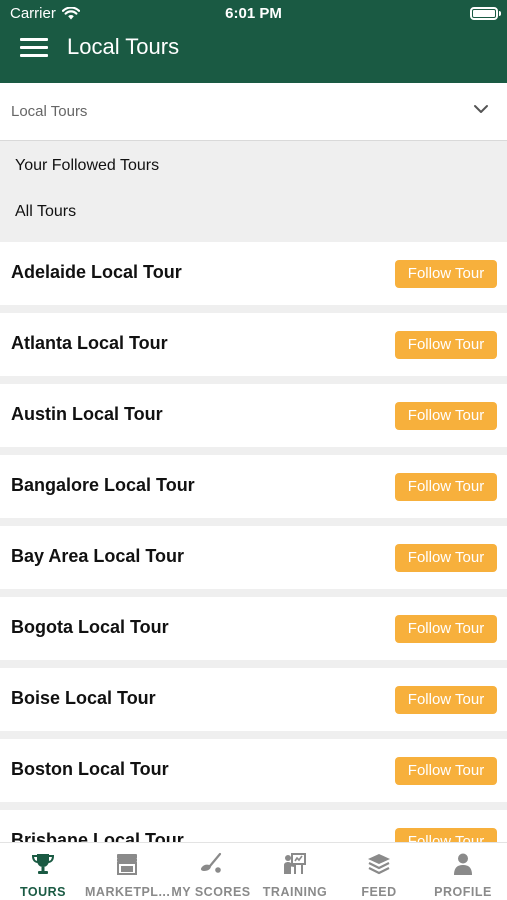  What do you see at coordinates (379, 892) in the screenshot?
I see `tab-label: FEED` at bounding box center [379, 892].